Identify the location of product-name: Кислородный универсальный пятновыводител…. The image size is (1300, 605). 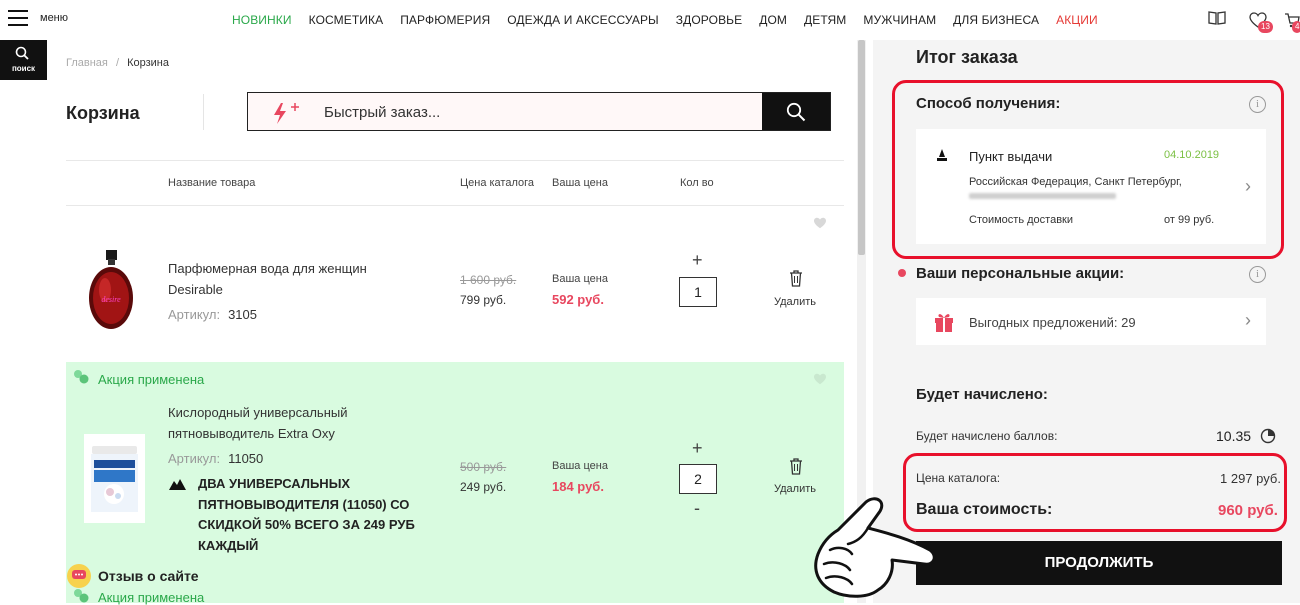
(258, 423).